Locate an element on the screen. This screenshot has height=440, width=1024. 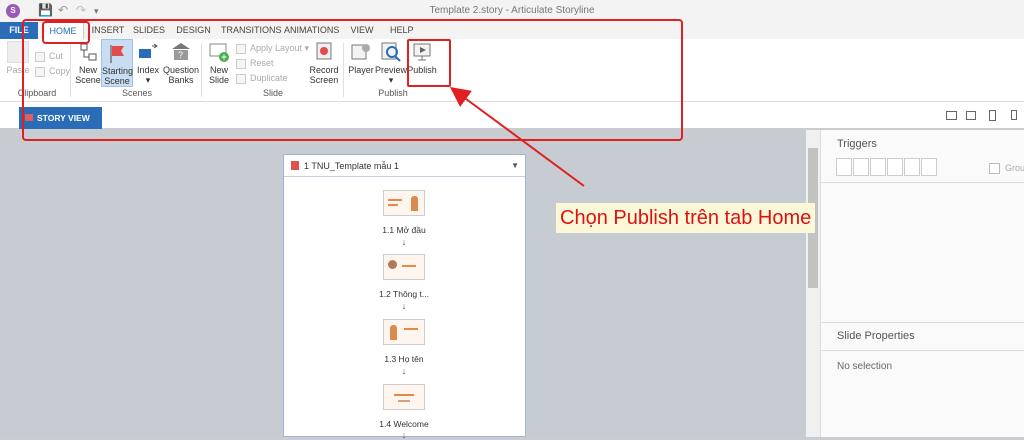
annotation-callout: Chọn Publish trên tab Home is located at coordinates (686, 218).